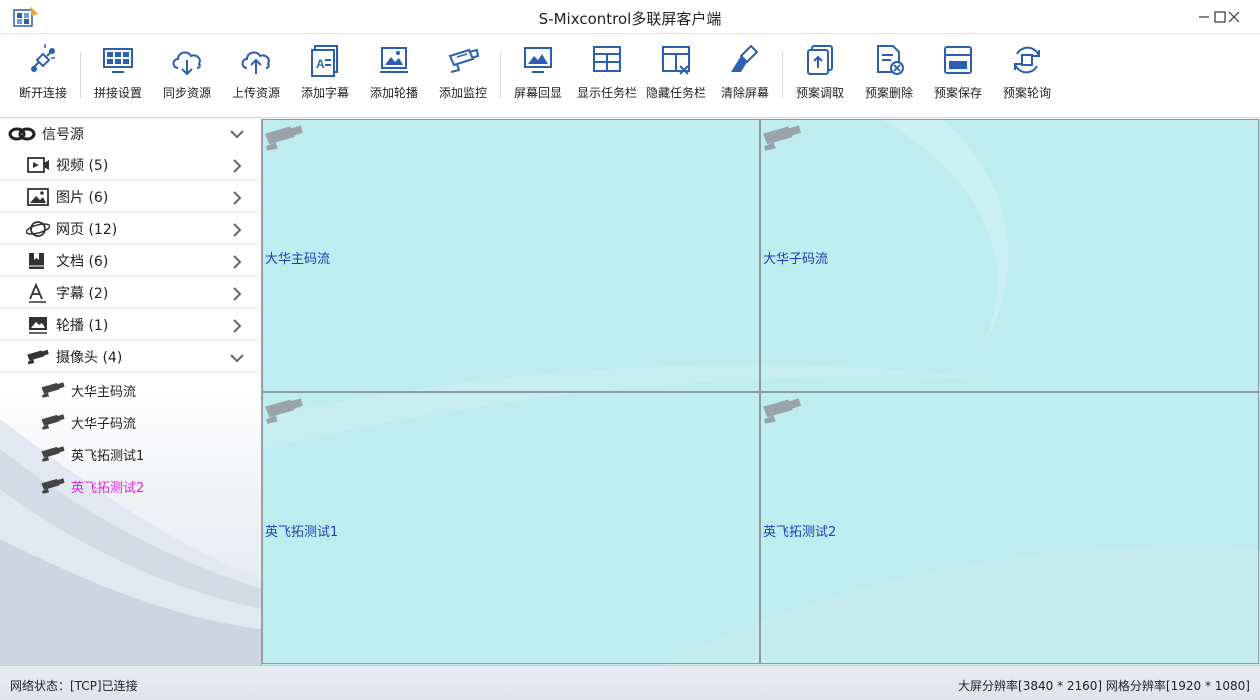 The width and height of the screenshot is (1260, 700). What do you see at coordinates (607, 76) in the screenshot?
I see `show-taskbar-button: 显示任务栏` at bounding box center [607, 76].